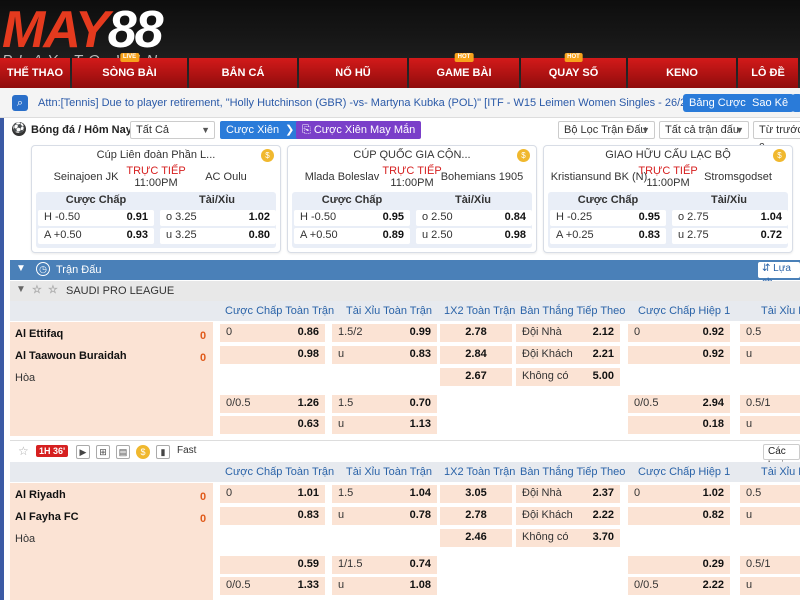 The width and height of the screenshot is (800, 600). I want to click on lucky-parlay-label: Cược Xiên May Mắn, so click(364, 130).